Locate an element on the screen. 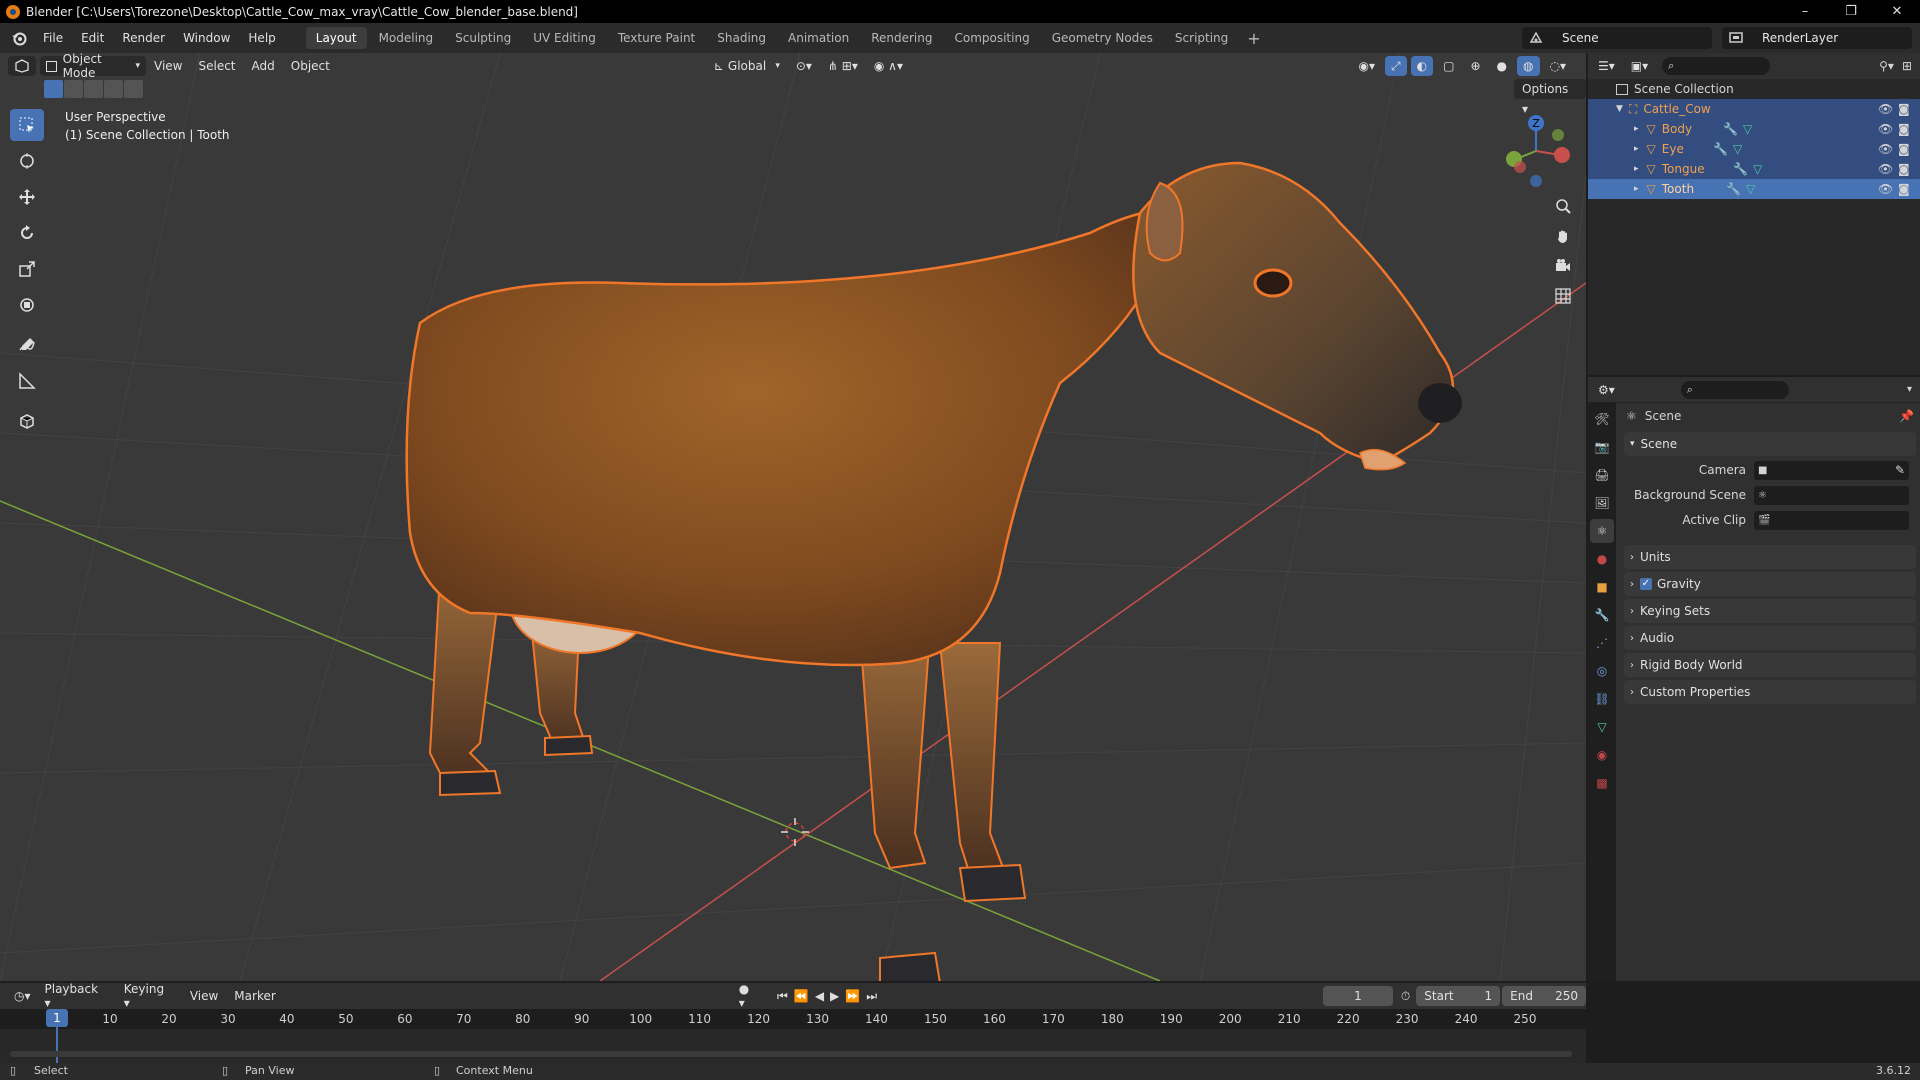 This screenshot has width=1920, height=1080. tab-shading: Shading is located at coordinates (741, 38).